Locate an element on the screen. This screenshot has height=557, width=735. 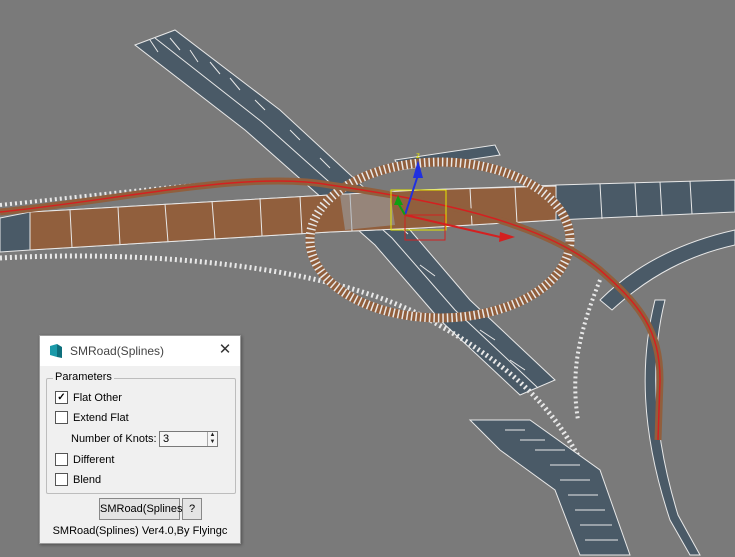
dialog-titlebar: SMRoad(Splines) ✕ is located at coordinates (140, 351).